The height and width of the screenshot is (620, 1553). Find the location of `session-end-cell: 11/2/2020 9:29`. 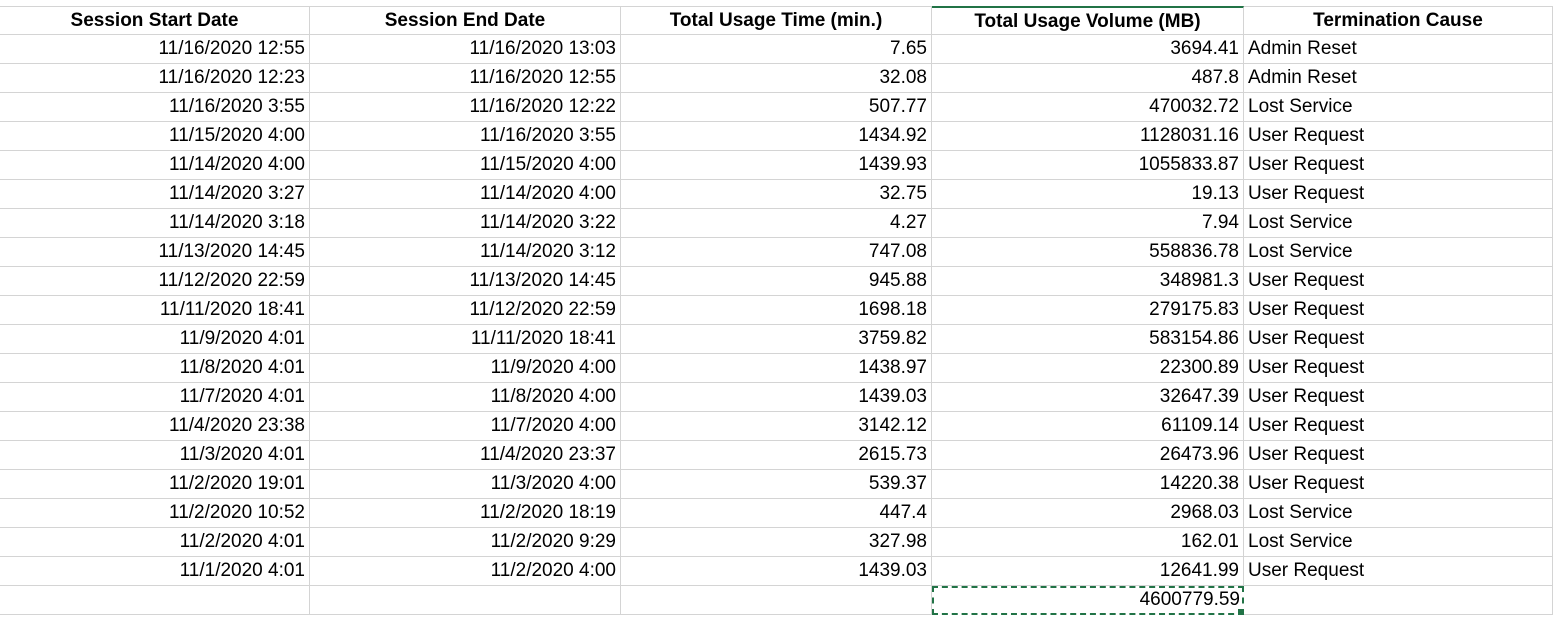

session-end-cell: 11/2/2020 9:29 is located at coordinates (465, 542).